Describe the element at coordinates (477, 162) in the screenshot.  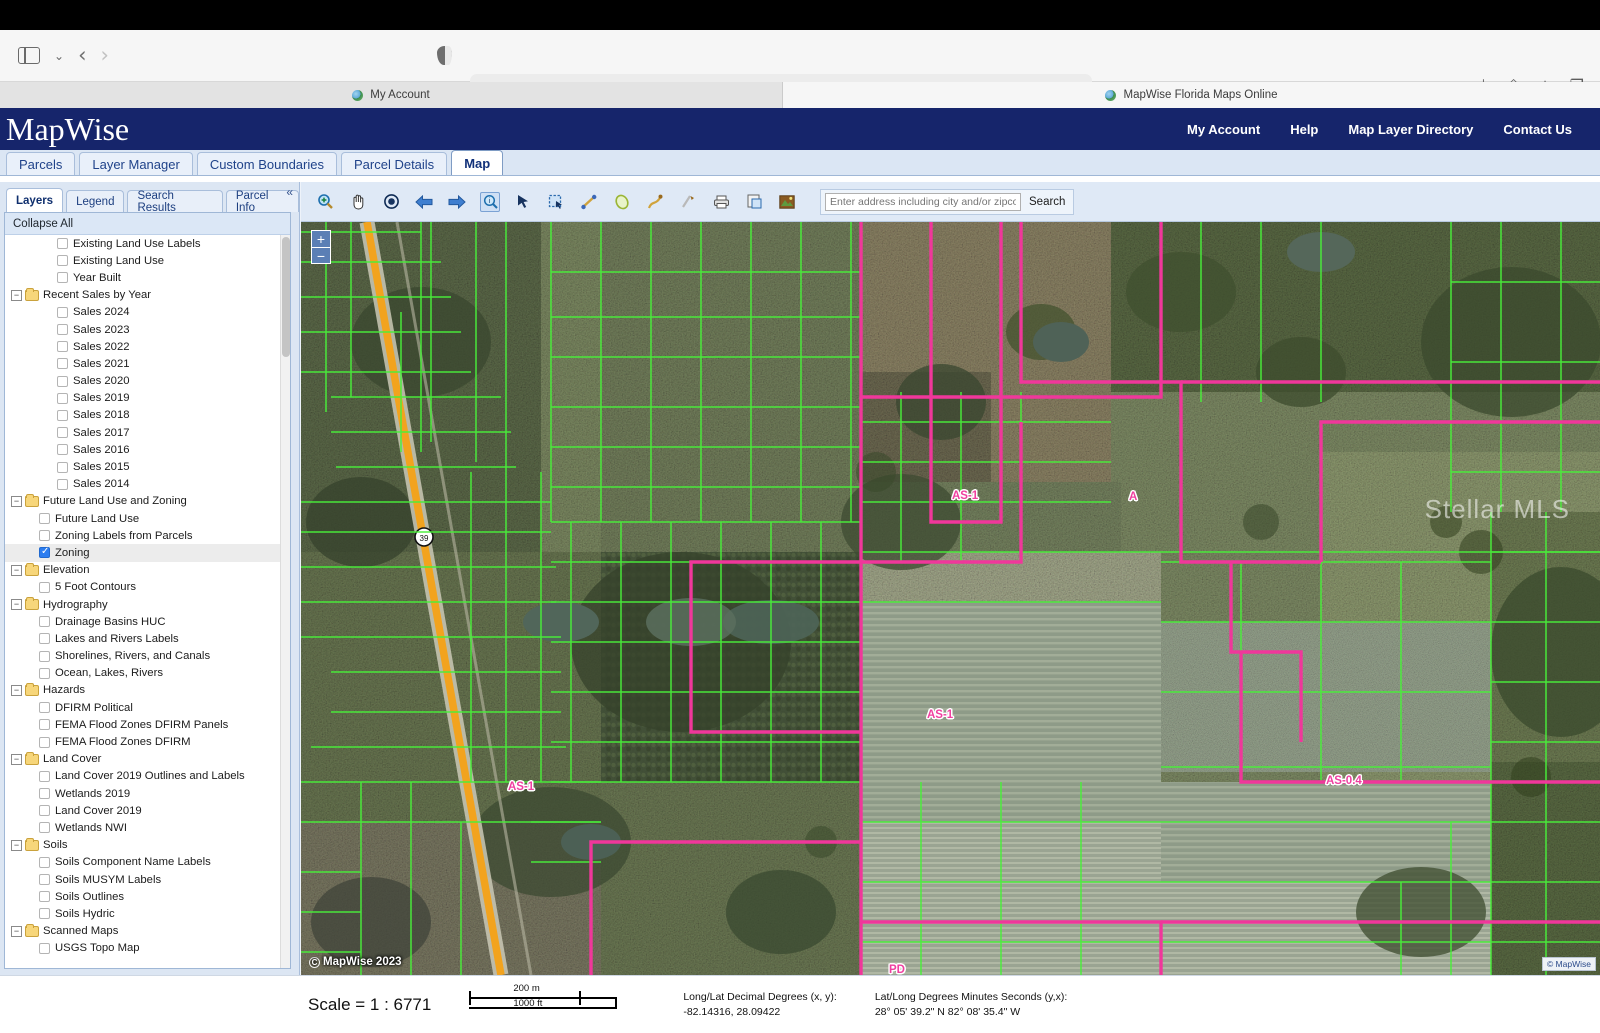
I see `tab-map: Map` at that location.